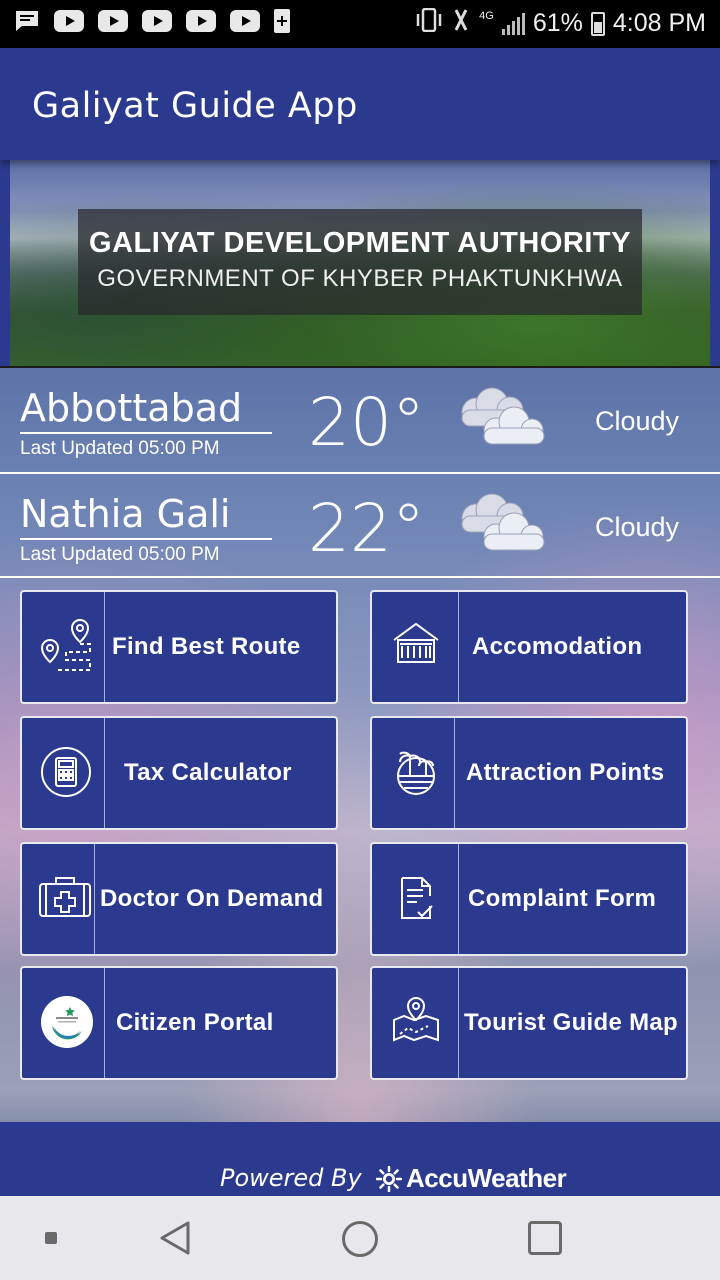 The image size is (720, 1280). I want to click on medical-kit-icon, so click(66, 898).